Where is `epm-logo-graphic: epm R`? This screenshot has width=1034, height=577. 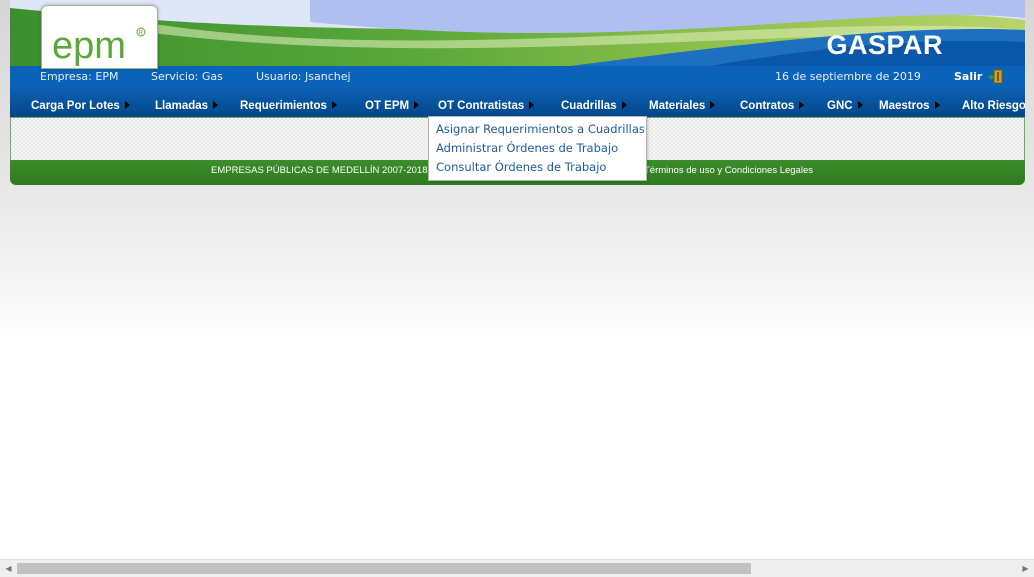 epm-logo-graphic: epm R is located at coordinates (99, 46).